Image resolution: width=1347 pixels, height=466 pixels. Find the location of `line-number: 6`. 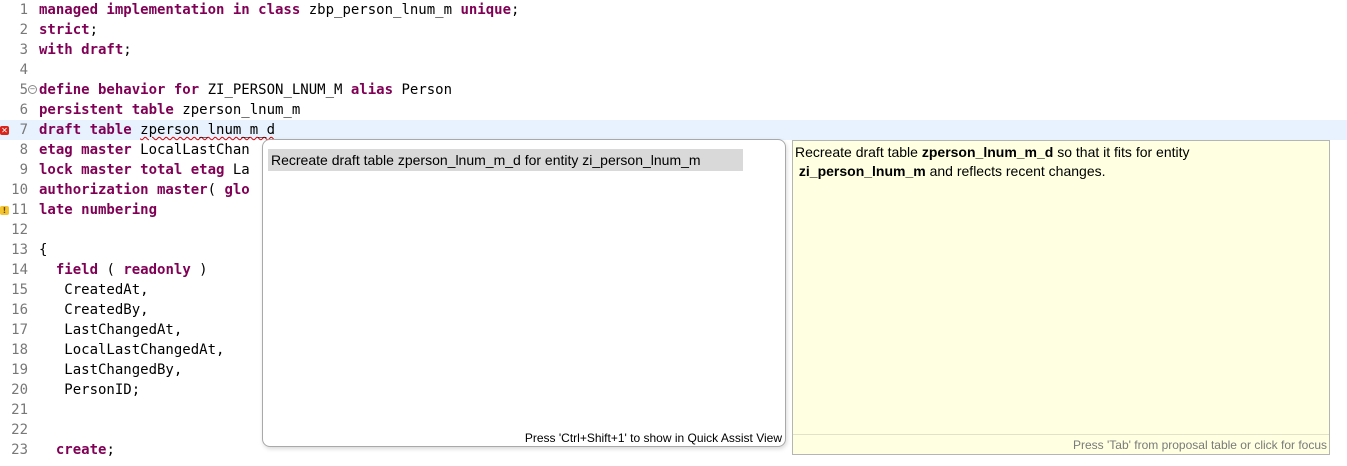

line-number: 6 is located at coordinates (23, 110).